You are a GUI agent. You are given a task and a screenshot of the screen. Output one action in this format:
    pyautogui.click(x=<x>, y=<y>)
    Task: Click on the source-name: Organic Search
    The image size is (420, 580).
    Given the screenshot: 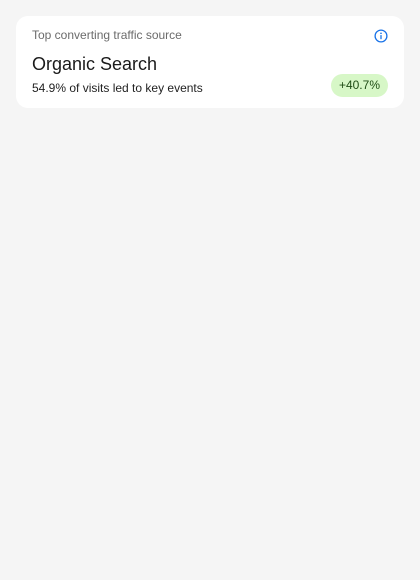 What is the action you would take?
    pyautogui.click(x=95, y=64)
    